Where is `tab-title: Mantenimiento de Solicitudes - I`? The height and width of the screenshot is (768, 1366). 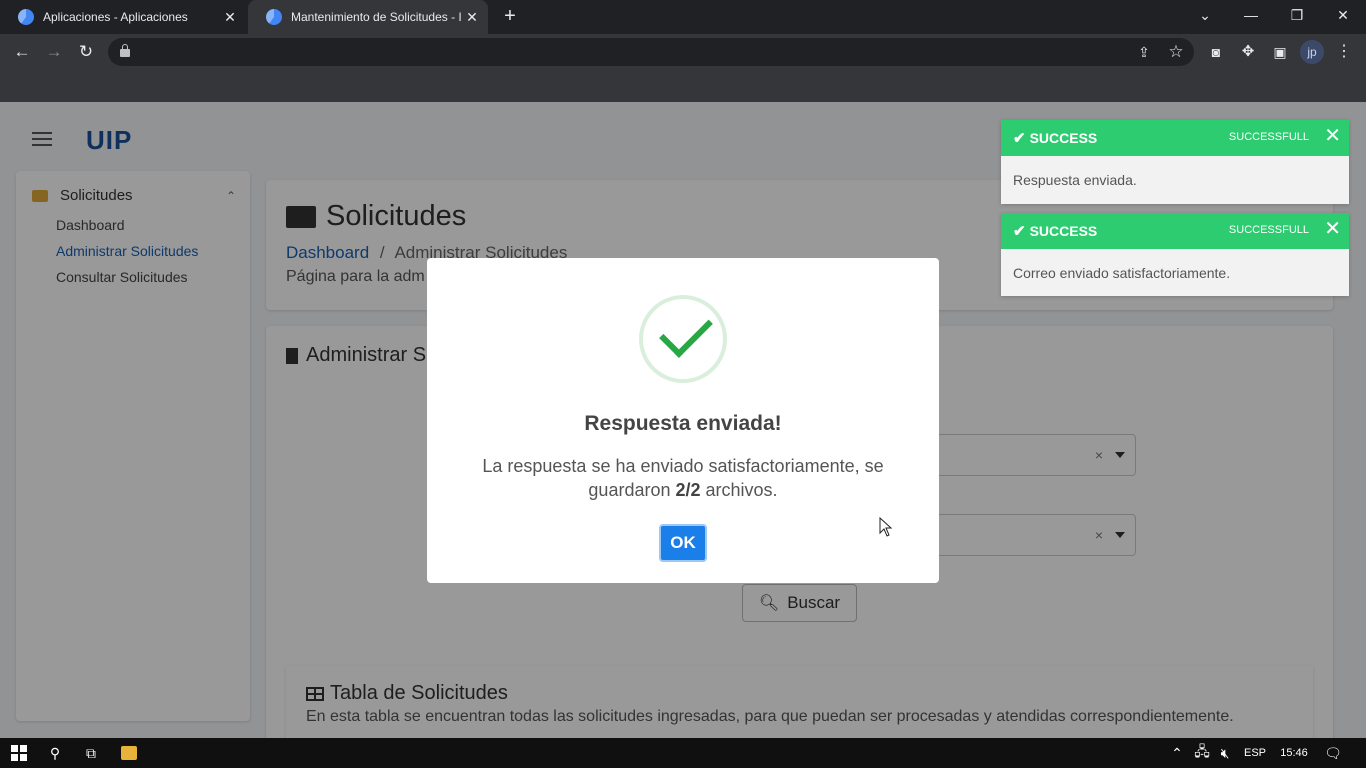 tab-title: Mantenimiento de Solicitudes - I is located at coordinates (376, 17).